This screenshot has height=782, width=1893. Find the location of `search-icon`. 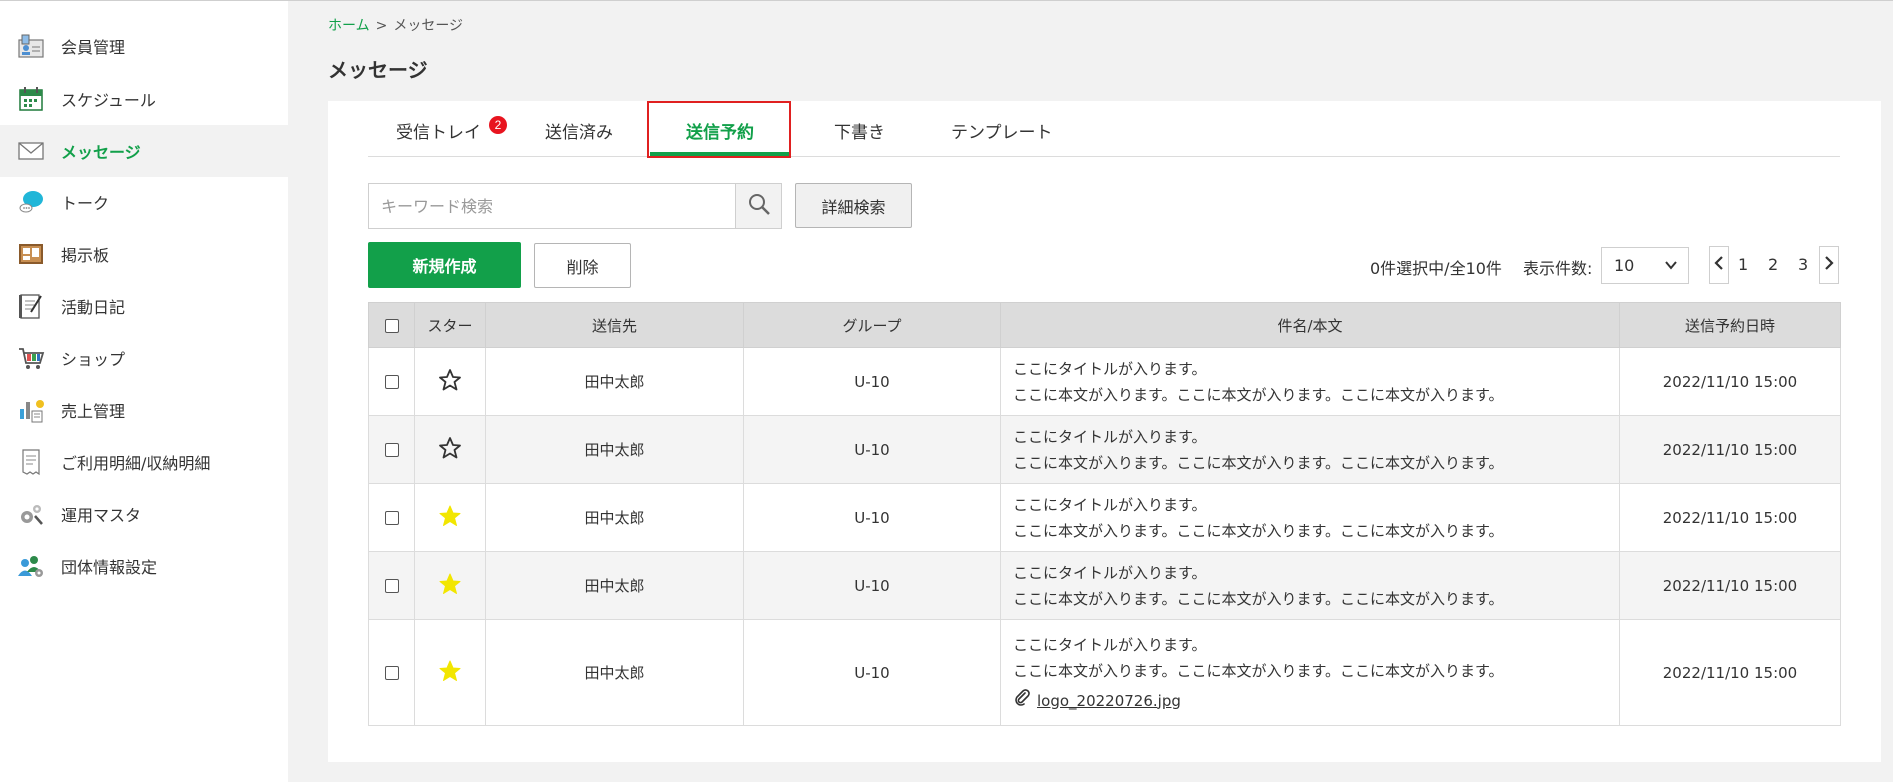

search-icon is located at coordinates (759, 206).